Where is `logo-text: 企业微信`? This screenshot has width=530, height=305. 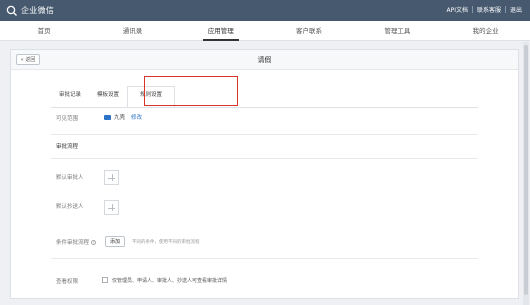
logo-text: 企业微信 is located at coordinates (38, 10).